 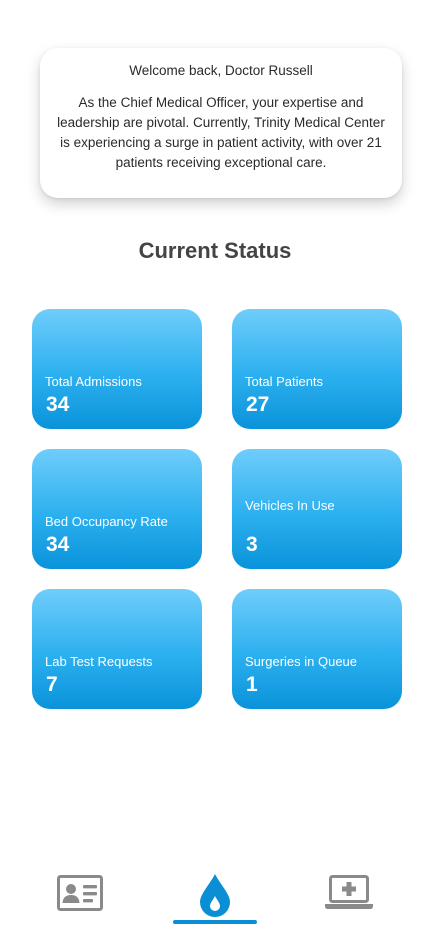 What do you see at coordinates (252, 684) in the screenshot?
I see `tile-value: 1` at bounding box center [252, 684].